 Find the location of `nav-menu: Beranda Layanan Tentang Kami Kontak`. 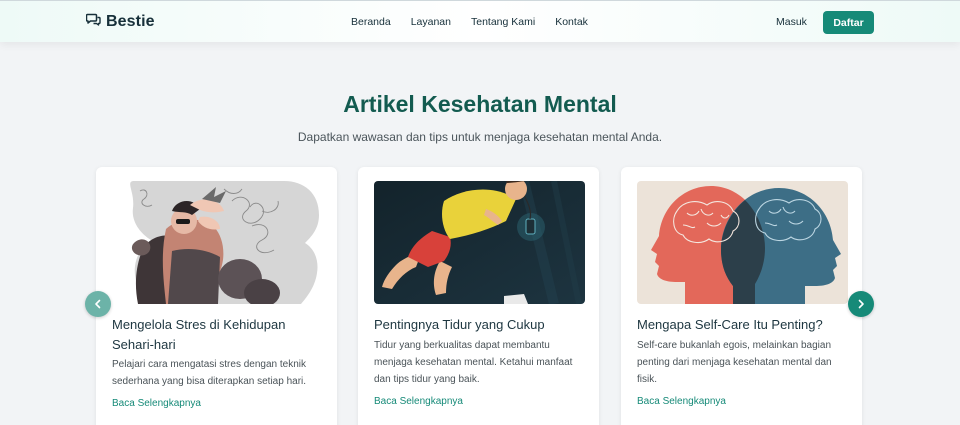

nav-menu: Beranda Layanan Tentang Kami Kontak is located at coordinates (469, 22).